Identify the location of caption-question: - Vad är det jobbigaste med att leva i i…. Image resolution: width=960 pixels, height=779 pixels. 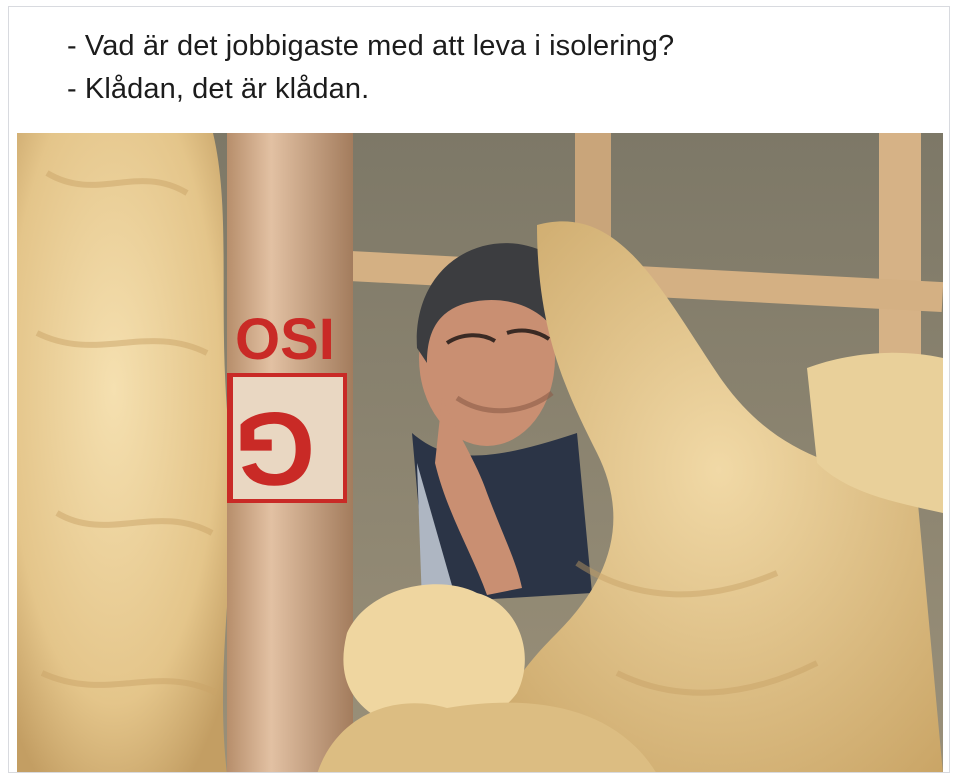
(371, 46).